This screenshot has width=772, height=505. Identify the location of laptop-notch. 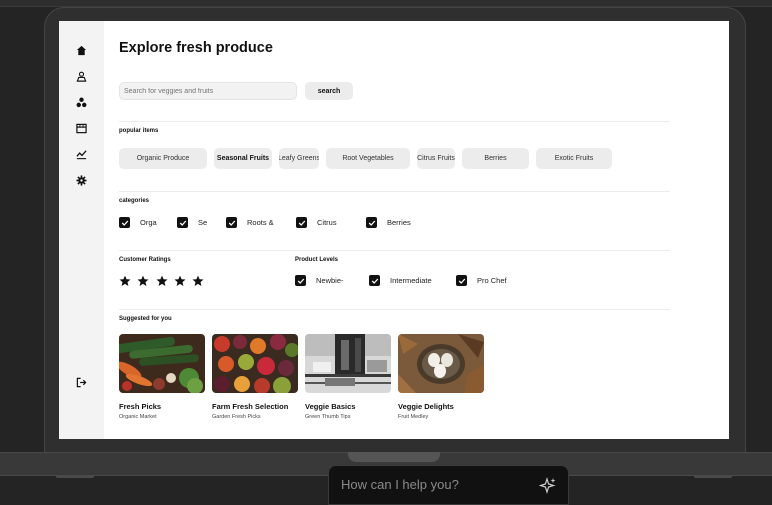
(394, 457).